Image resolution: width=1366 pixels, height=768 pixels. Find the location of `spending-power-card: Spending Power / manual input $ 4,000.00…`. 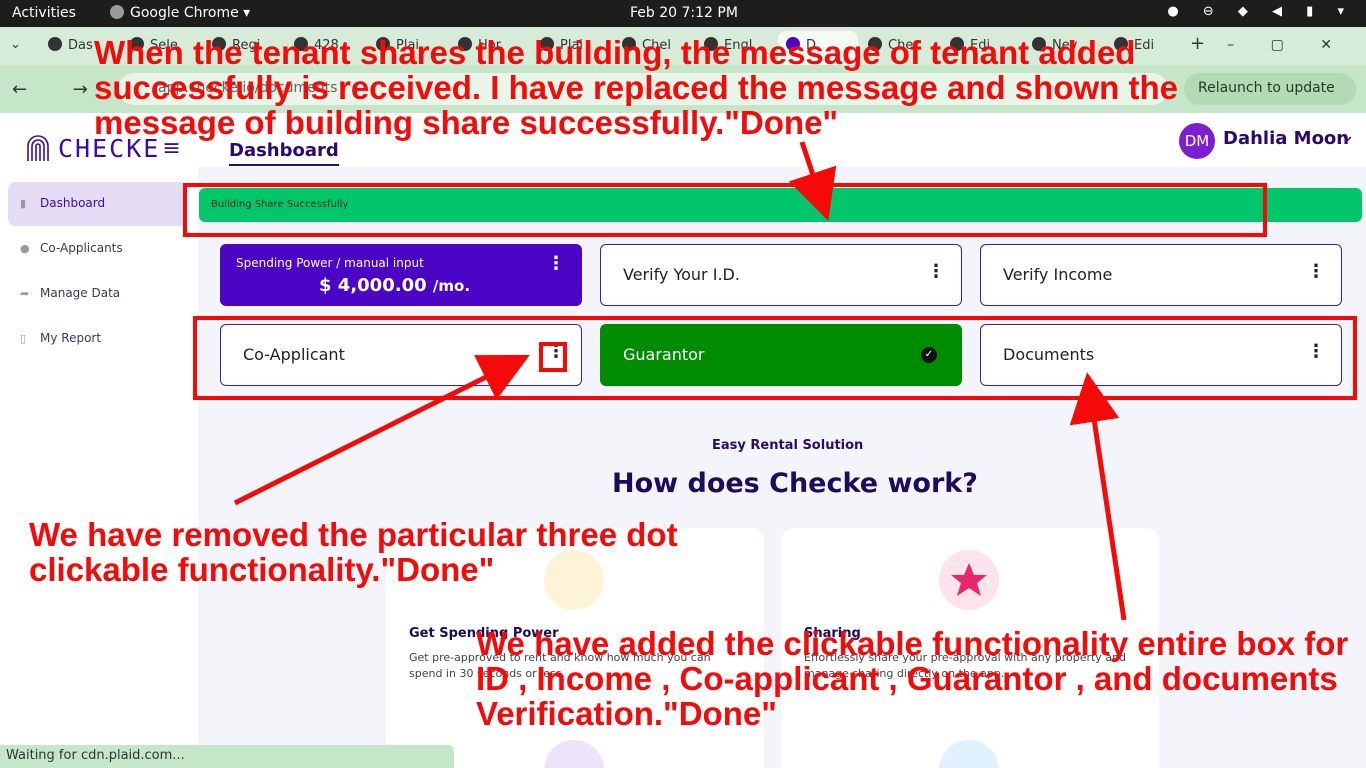

spending-power-card: Spending Power / manual input $ 4,000.00… is located at coordinates (401, 275).